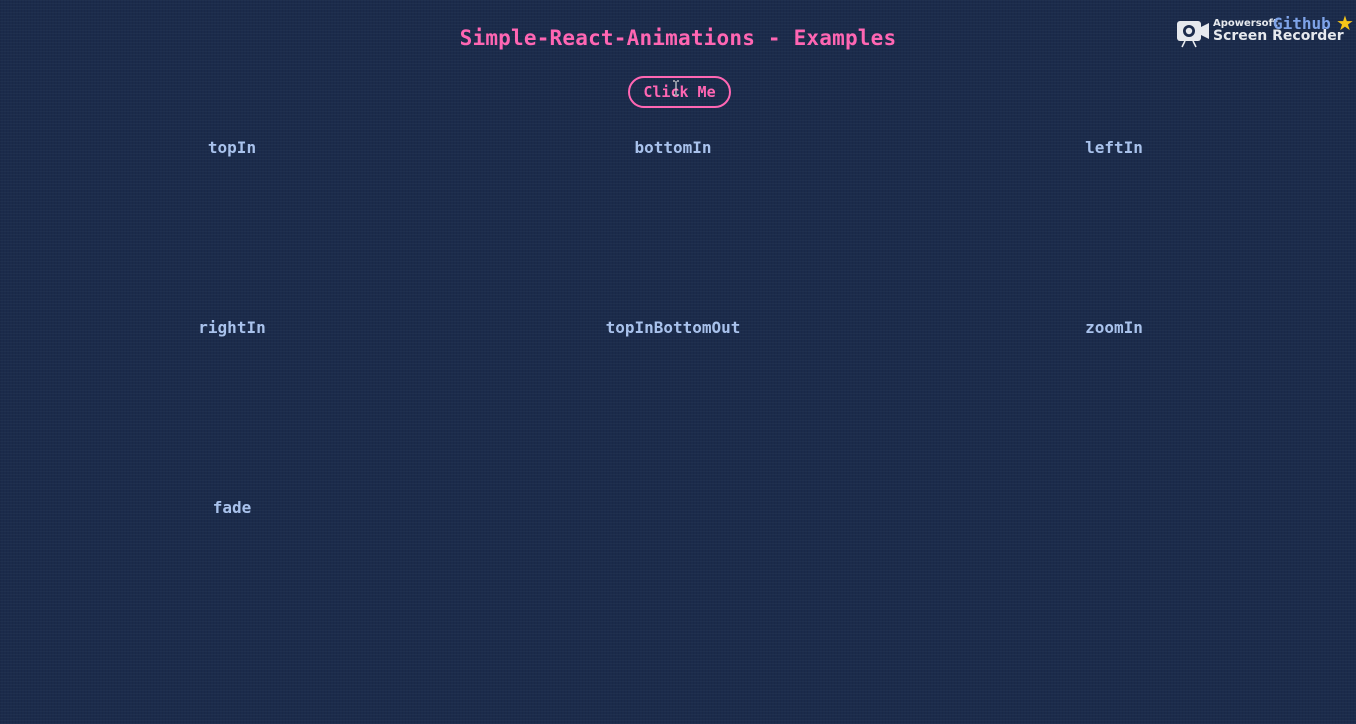  What do you see at coordinates (232, 147) in the screenshot?
I see `example-label-topin: topIn` at bounding box center [232, 147].